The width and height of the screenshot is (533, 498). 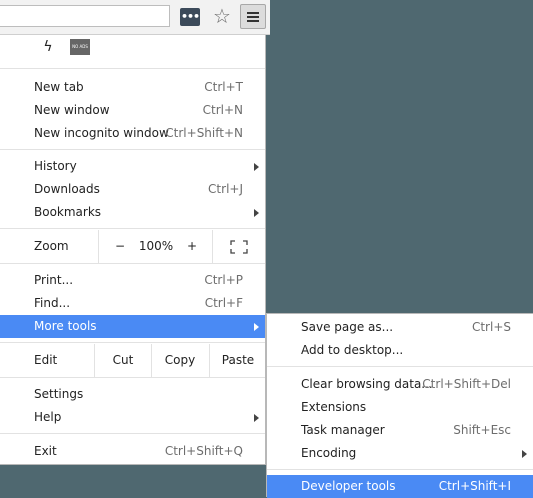 What do you see at coordinates (132, 48) in the screenshot?
I see `extension-icons-row: ϟ NO ADS` at bounding box center [132, 48].